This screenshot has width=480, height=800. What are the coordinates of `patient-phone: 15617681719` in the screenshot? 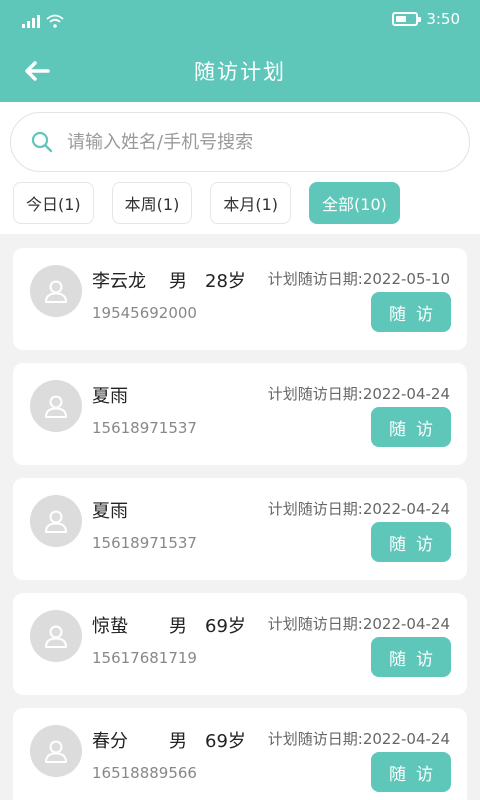 It's located at (144, 658).